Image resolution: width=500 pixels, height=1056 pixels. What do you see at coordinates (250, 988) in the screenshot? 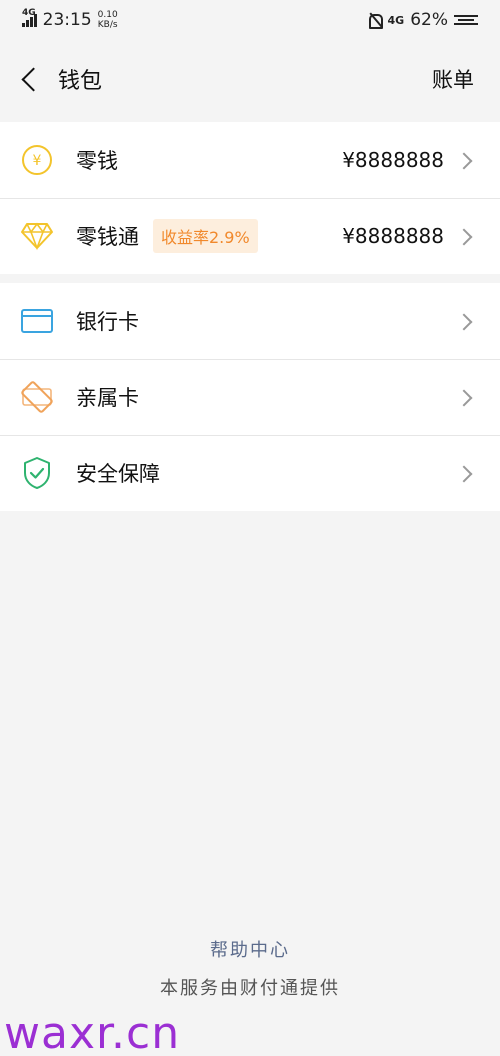
I see `provider-text: 本服务由财付通提供` at bounding box center [250, 988].